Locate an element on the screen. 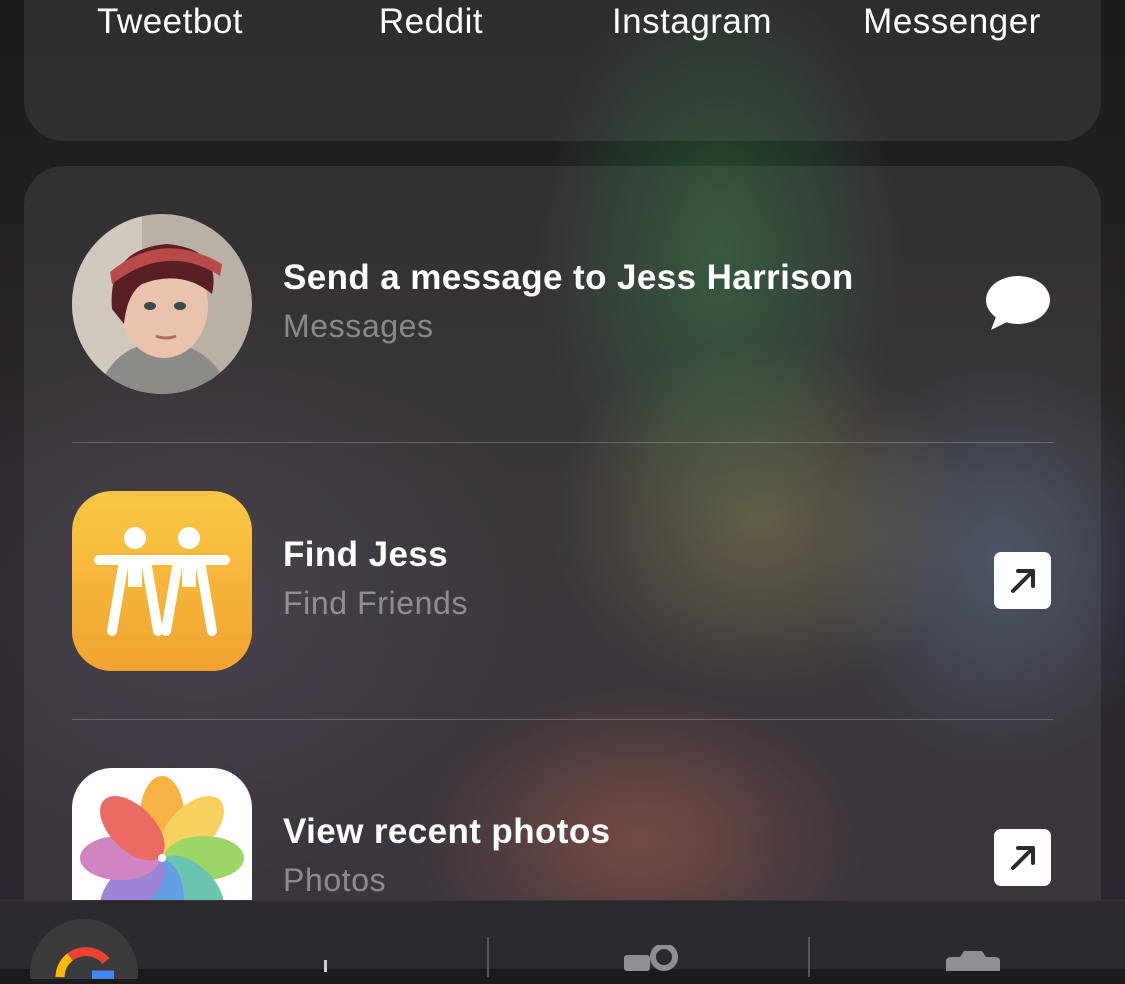 The width and height of the screenshot is (1125, 984). suggestion-title: View recent photos is located at coordinates (447, 831).